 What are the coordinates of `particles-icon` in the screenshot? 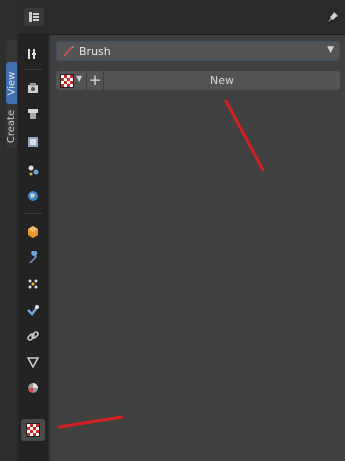 It's located at (33, 284).